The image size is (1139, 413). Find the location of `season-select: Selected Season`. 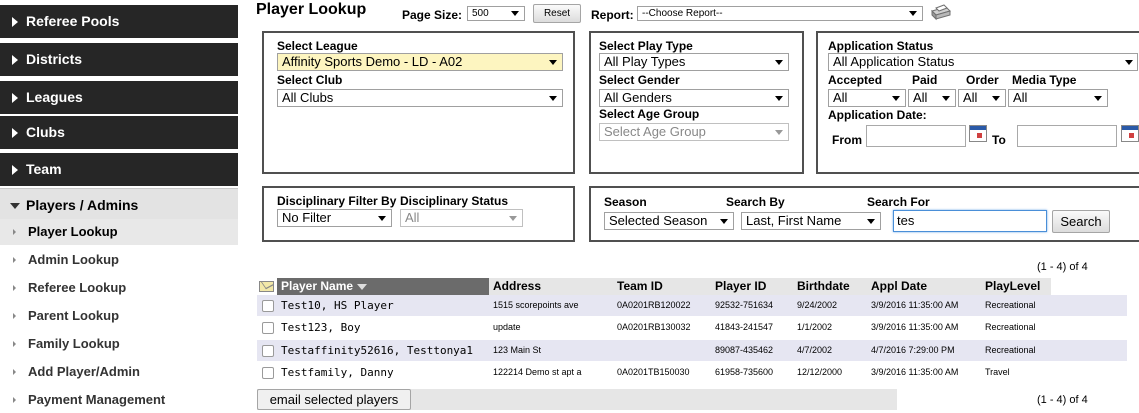

season-select: Selected Season is located at coordinates (669, 221).